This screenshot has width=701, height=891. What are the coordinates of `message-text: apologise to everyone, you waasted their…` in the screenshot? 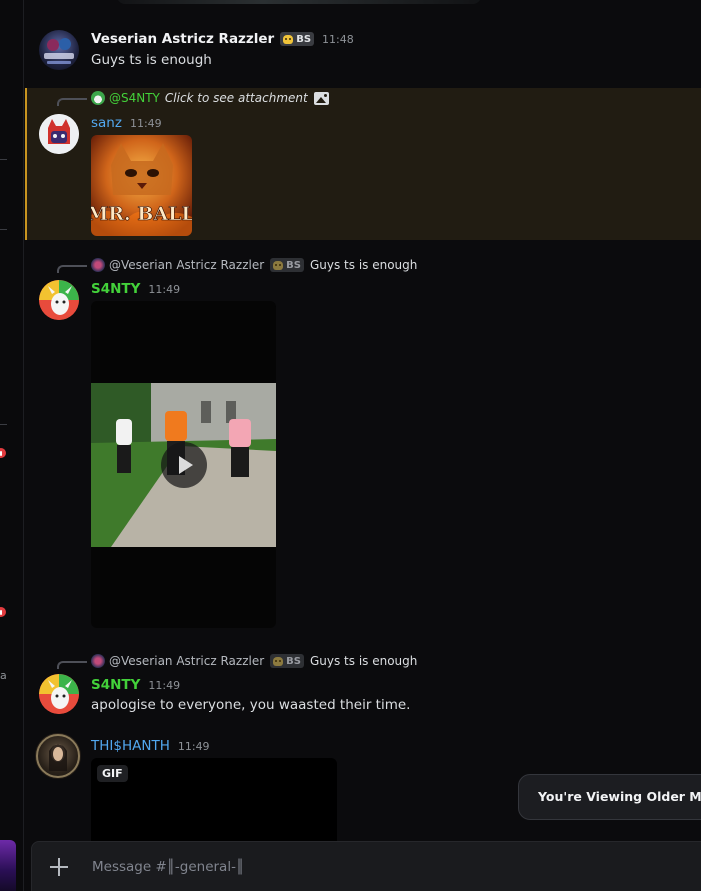 It's located at (251, 705).